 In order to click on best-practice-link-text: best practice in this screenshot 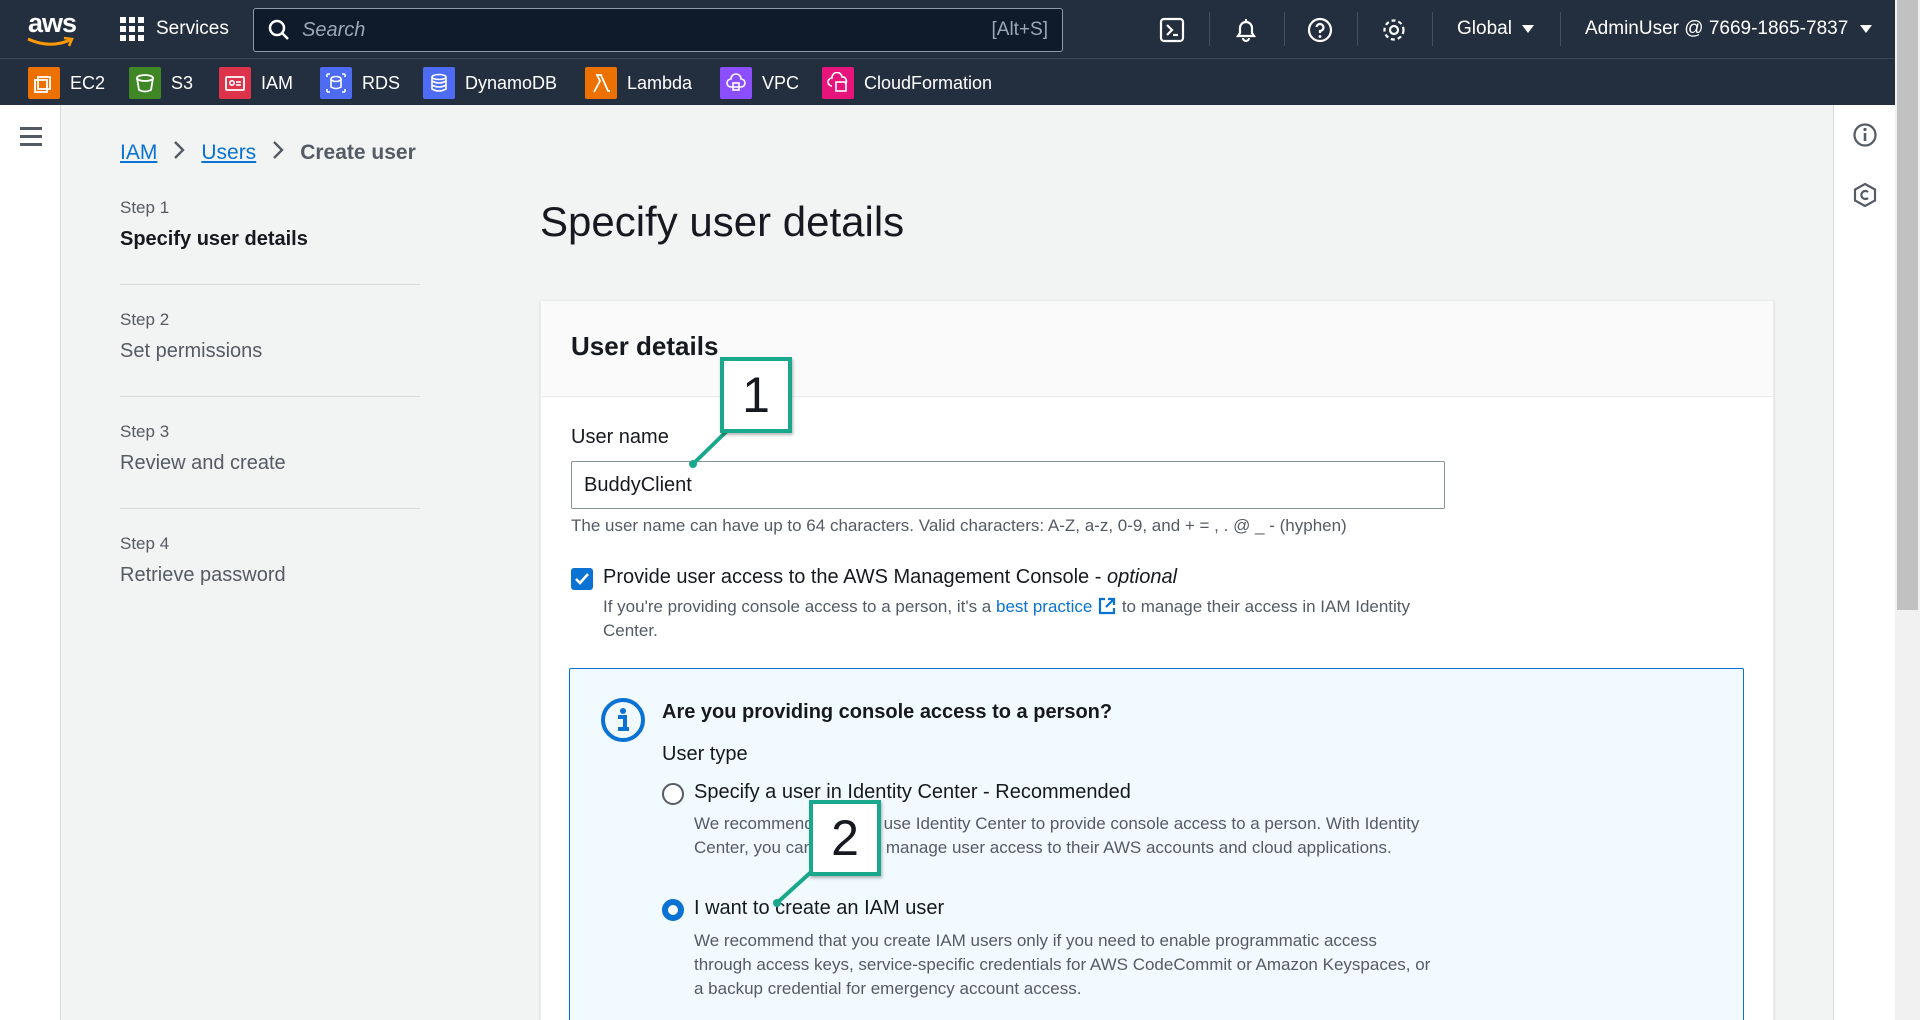, I will do `click(1044, 606)`.